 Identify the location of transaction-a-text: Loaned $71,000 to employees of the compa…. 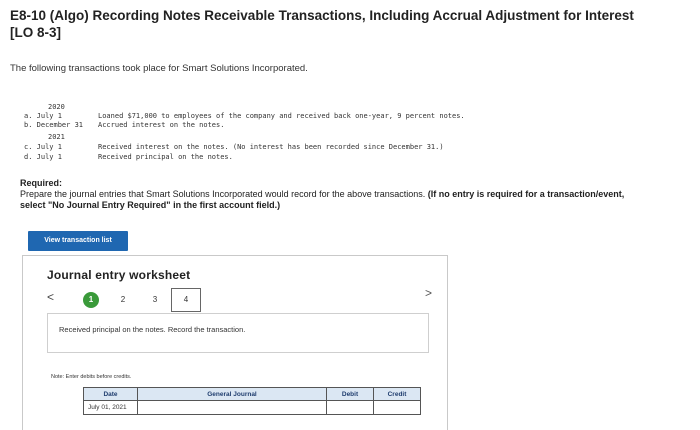
(281, 116).